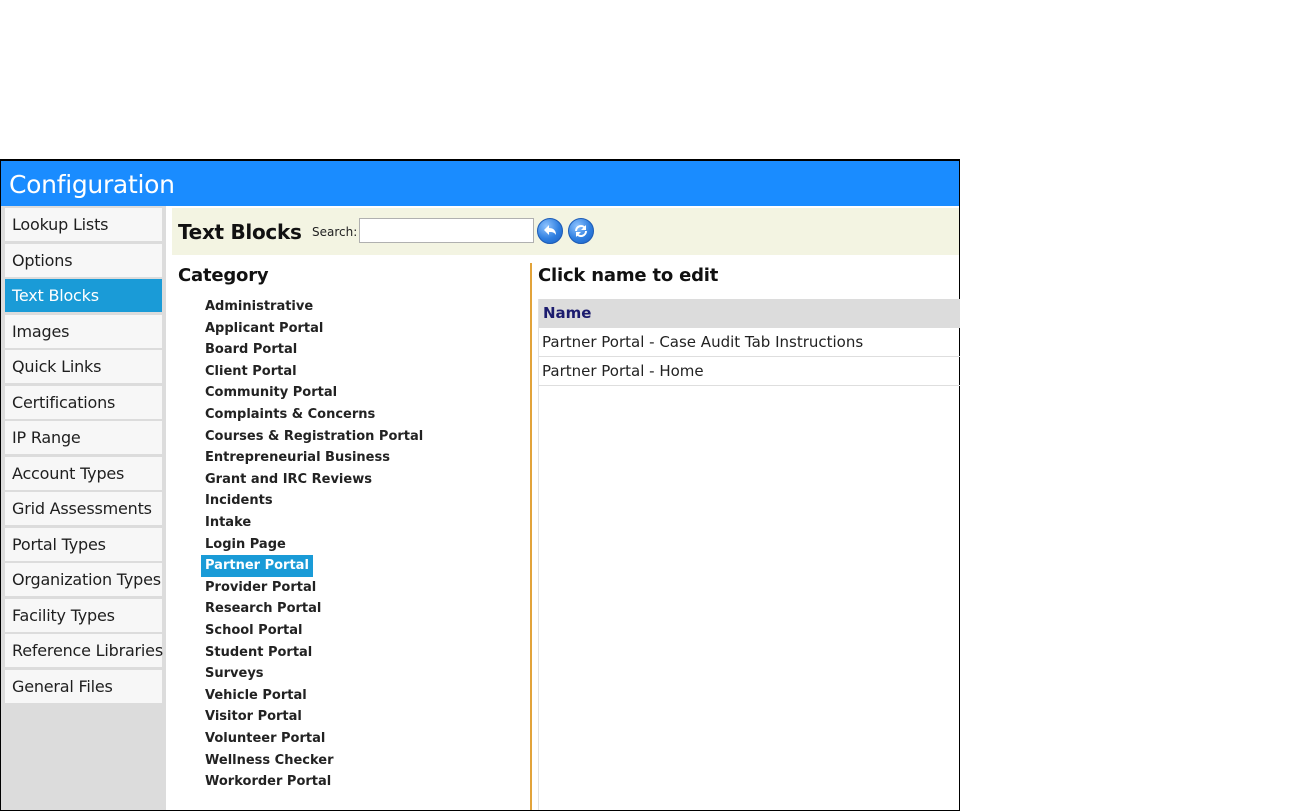 The width and height of the screenshot is (1303, 811). Describe the element at coordinates (83, 438) in the screenshot. I see `sidebar-item-ip-range: IP Range` at that location.